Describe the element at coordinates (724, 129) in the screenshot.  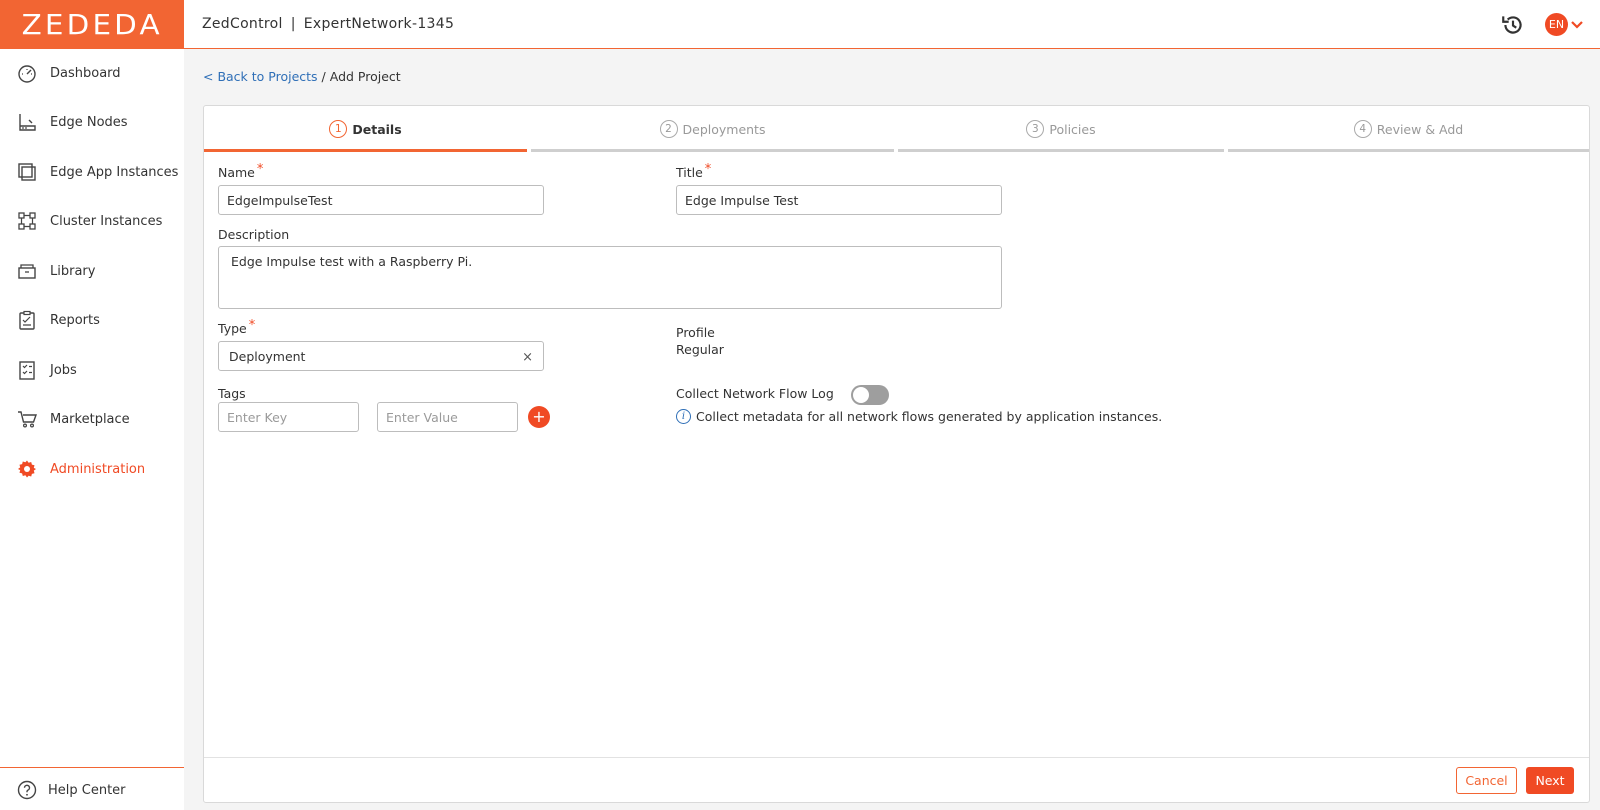
I see `step-label: Deployments` at that location.